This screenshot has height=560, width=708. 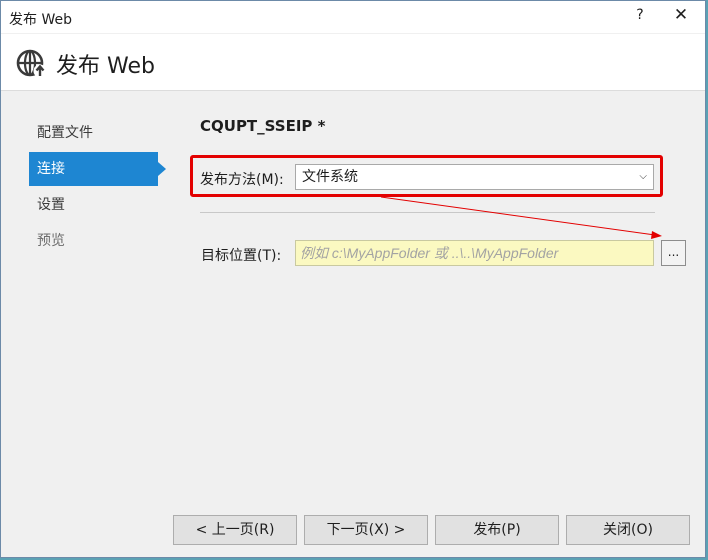 What do you see at coordinates (241, 256) in the screenshot?
I see `target-location-label: 目标位置(T):` at bounding box center [241, 256].